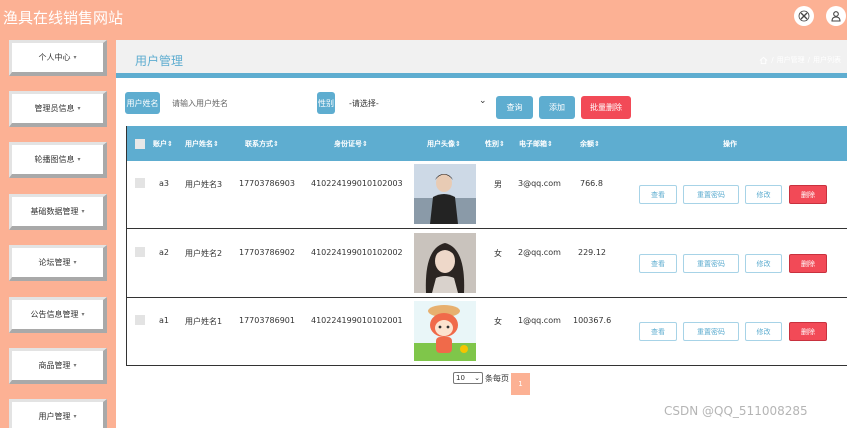 The width and height of the screenshot is (847, 428). I want to click on gender-select: -请选择-, so click(419, 103).